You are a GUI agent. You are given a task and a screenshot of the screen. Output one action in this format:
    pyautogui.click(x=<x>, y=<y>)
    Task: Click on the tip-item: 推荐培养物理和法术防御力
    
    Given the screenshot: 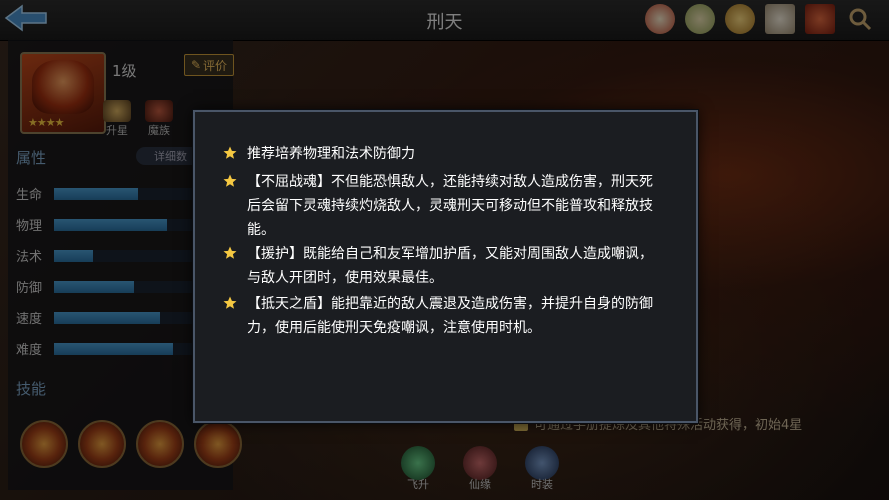 What is the action you would take?
    pyautogui.click(x=438, y=154)
    